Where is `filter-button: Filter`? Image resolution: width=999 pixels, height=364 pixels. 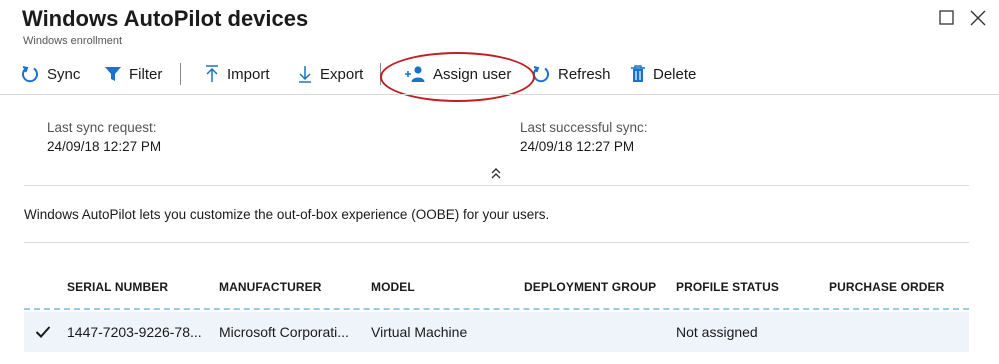 filter-button: Filter is located at coordinates (133, 74).